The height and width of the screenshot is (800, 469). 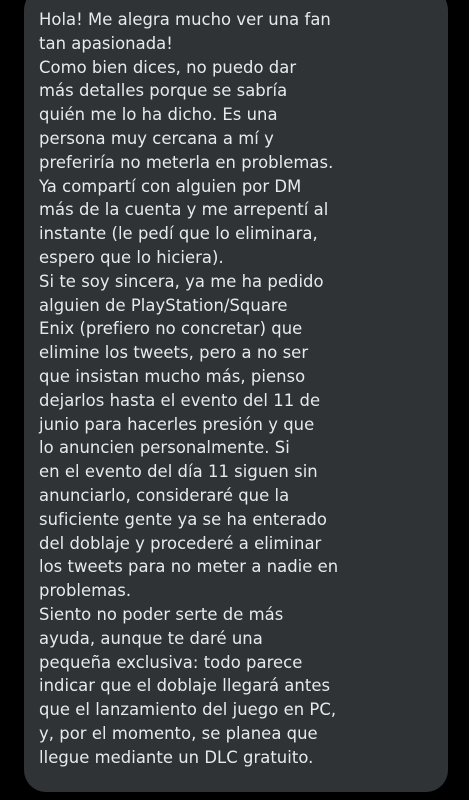 What do you see at coordinates (185, 686) in the screenshot?
I see `message-line: indicar que el doblaje llegará antes` at bounding box center [185, 686].